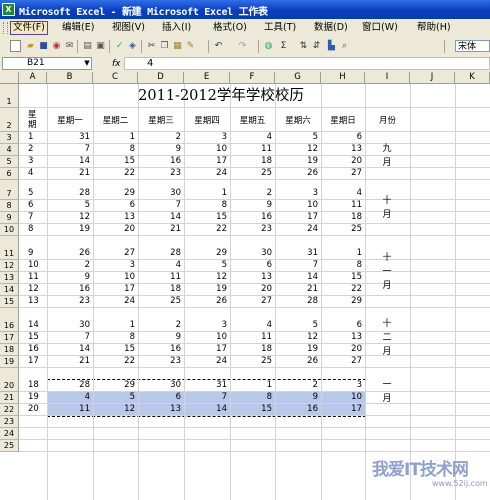 The image size is (490, 500). I want to click on row-header-24: 24, so click(9, 434).